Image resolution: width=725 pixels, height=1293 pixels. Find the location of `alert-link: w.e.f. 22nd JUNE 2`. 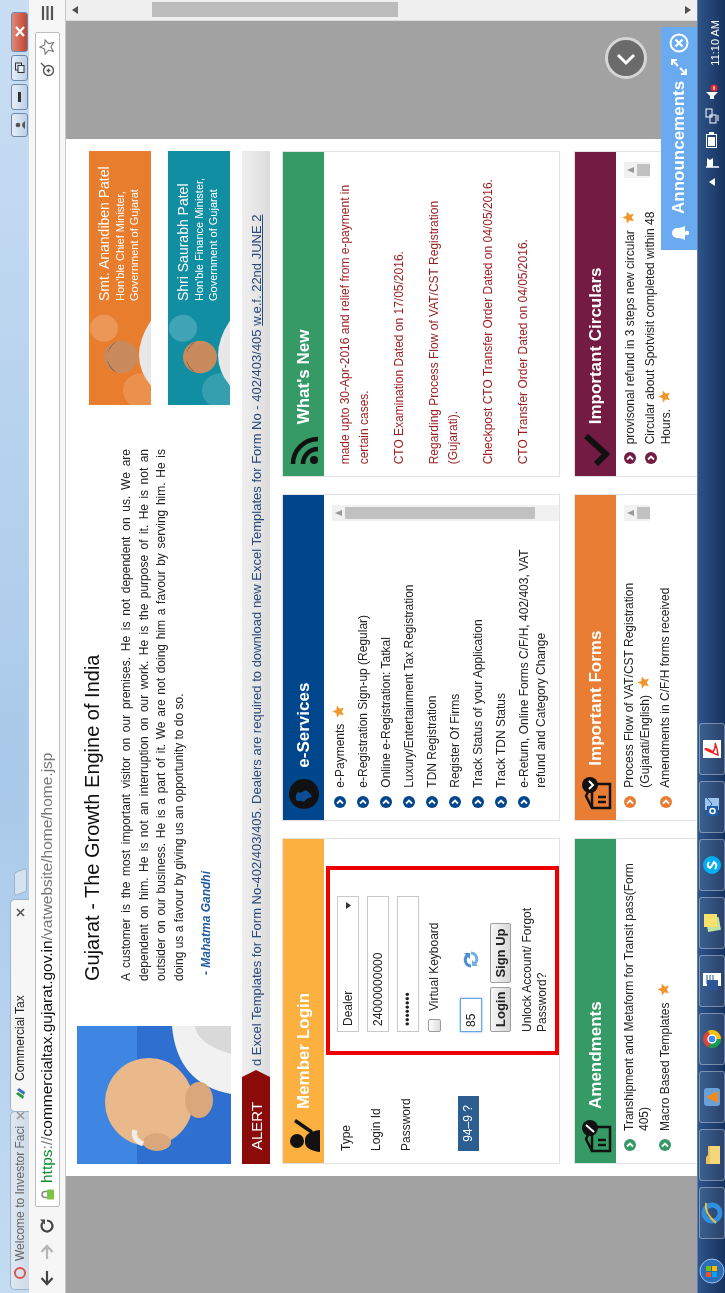

alert-link: w.e.f. 22nd JUNE 2 is located at coordinates (256, 270).